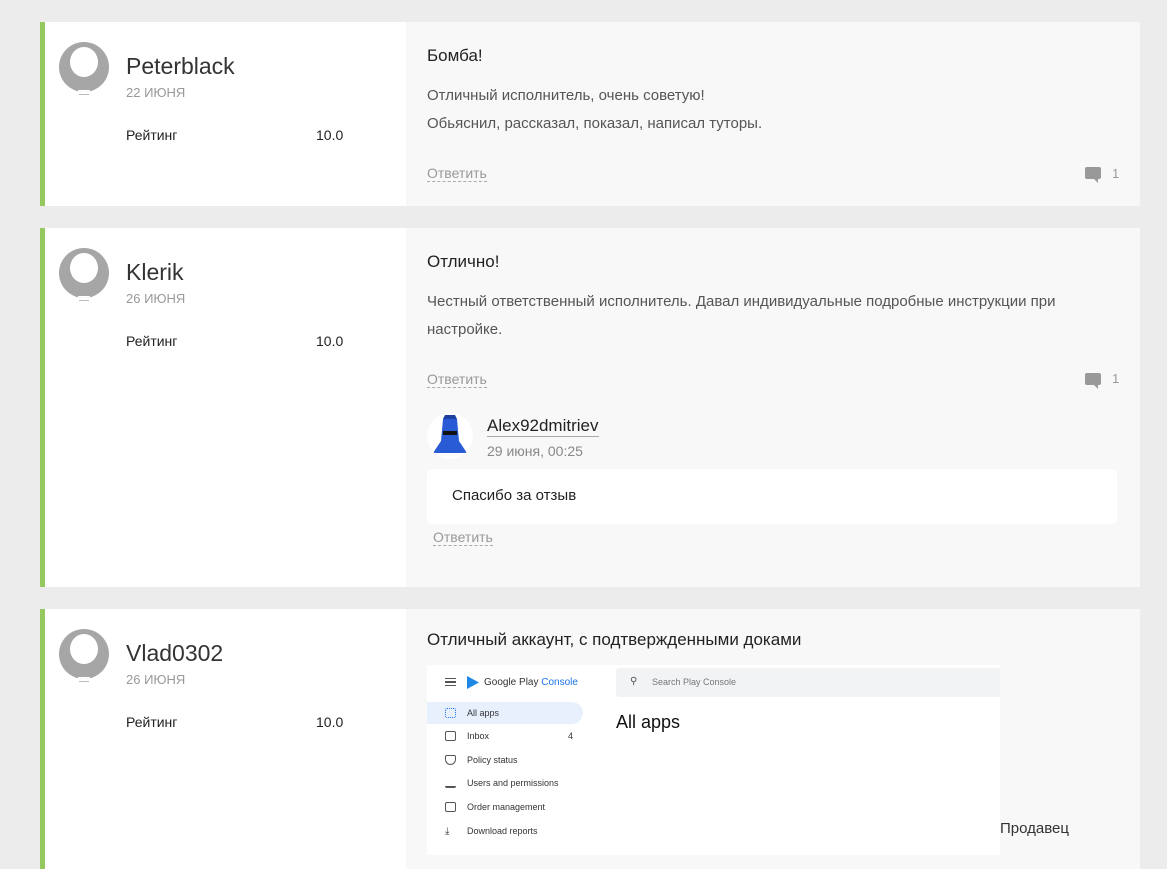  I want to click on nav-policy: Policy status, so click(505, 760).